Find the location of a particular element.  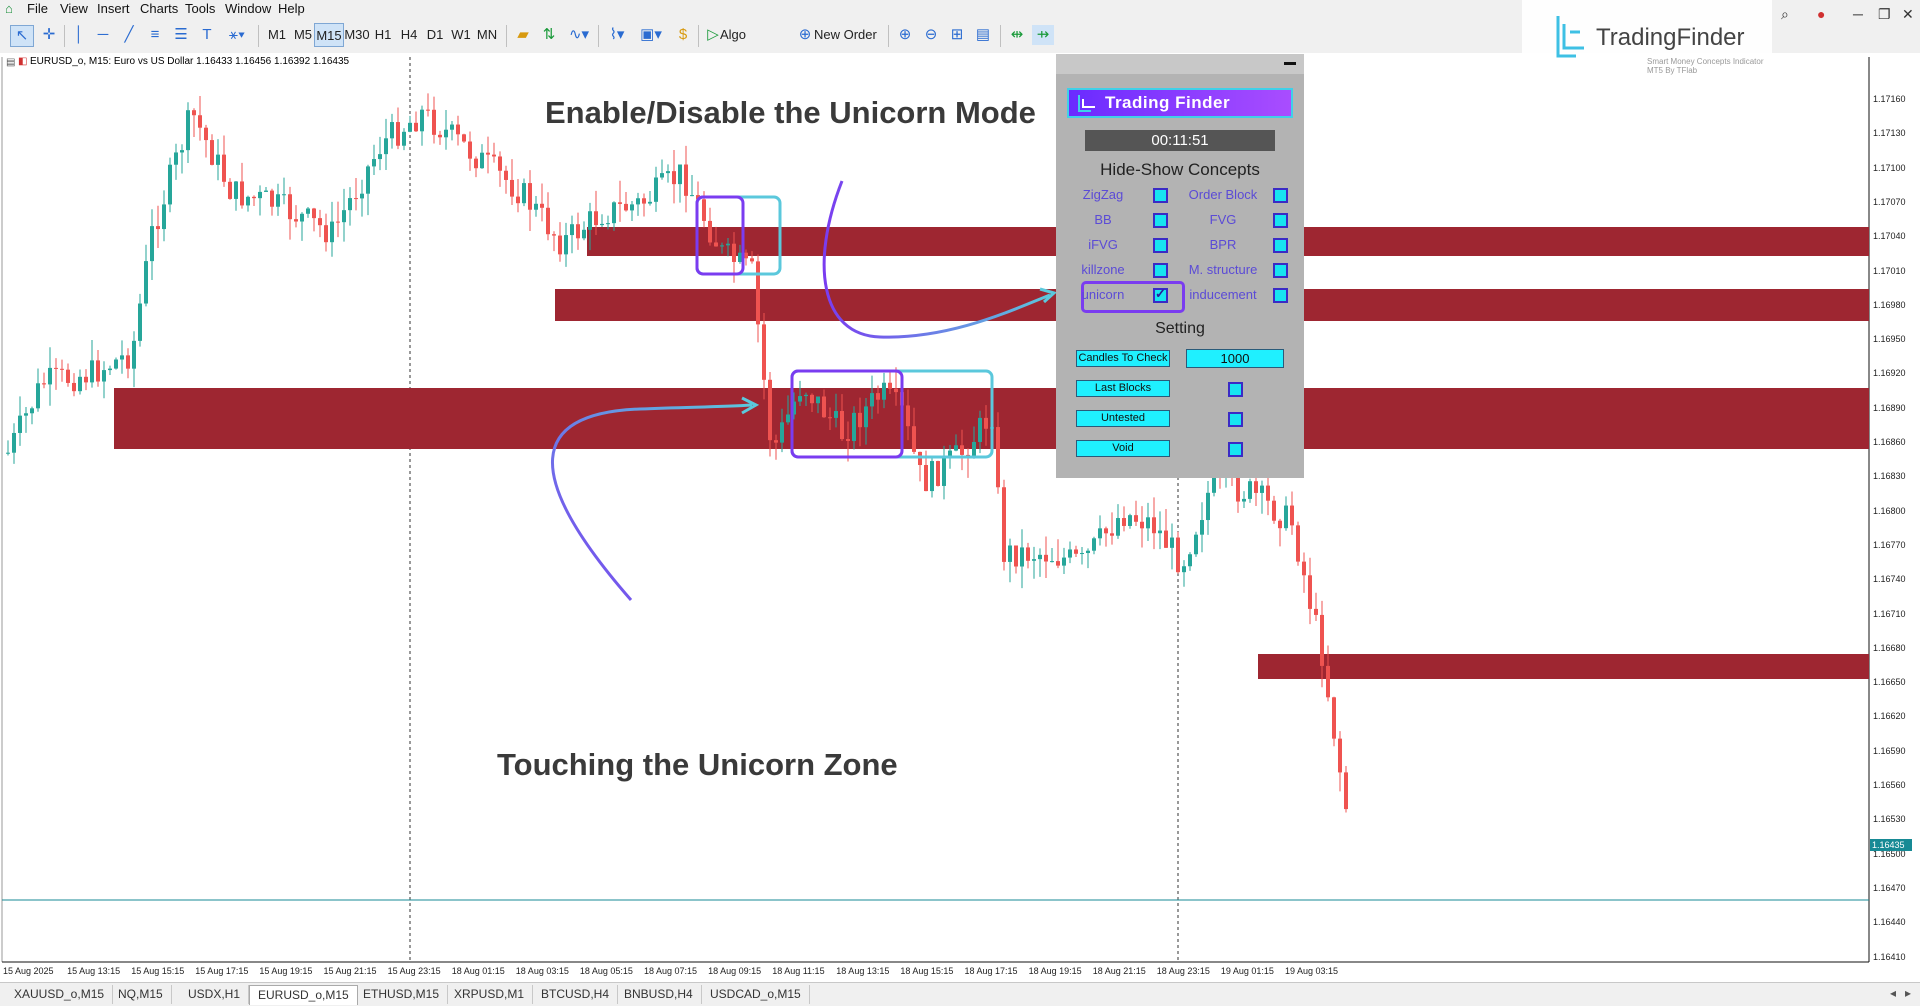

tab-usdx: USDX,H1 is located at coordinates (215, 994).